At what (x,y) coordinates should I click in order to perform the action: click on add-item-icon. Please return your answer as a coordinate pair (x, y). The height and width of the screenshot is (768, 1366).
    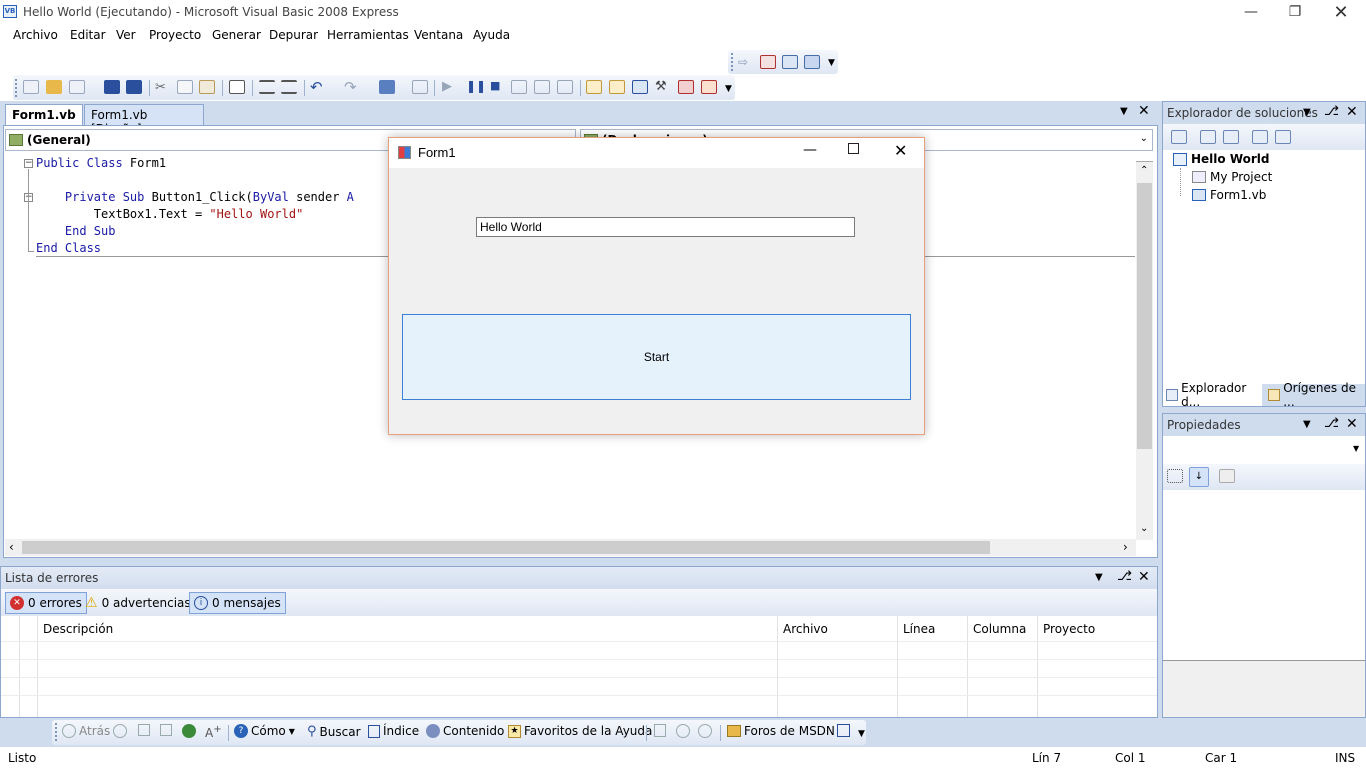
    Looking at the image, I should click on (77, 87).